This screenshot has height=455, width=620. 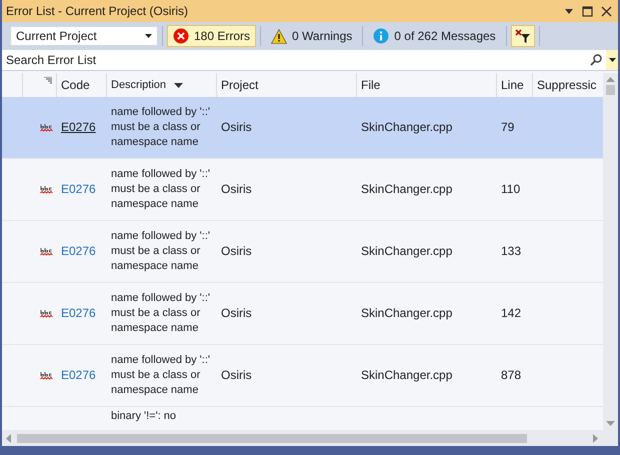 What do you see at coordinates (610, 90) in the screenshot?
I see `scroll-thumb` at bounding box center [610, 90].